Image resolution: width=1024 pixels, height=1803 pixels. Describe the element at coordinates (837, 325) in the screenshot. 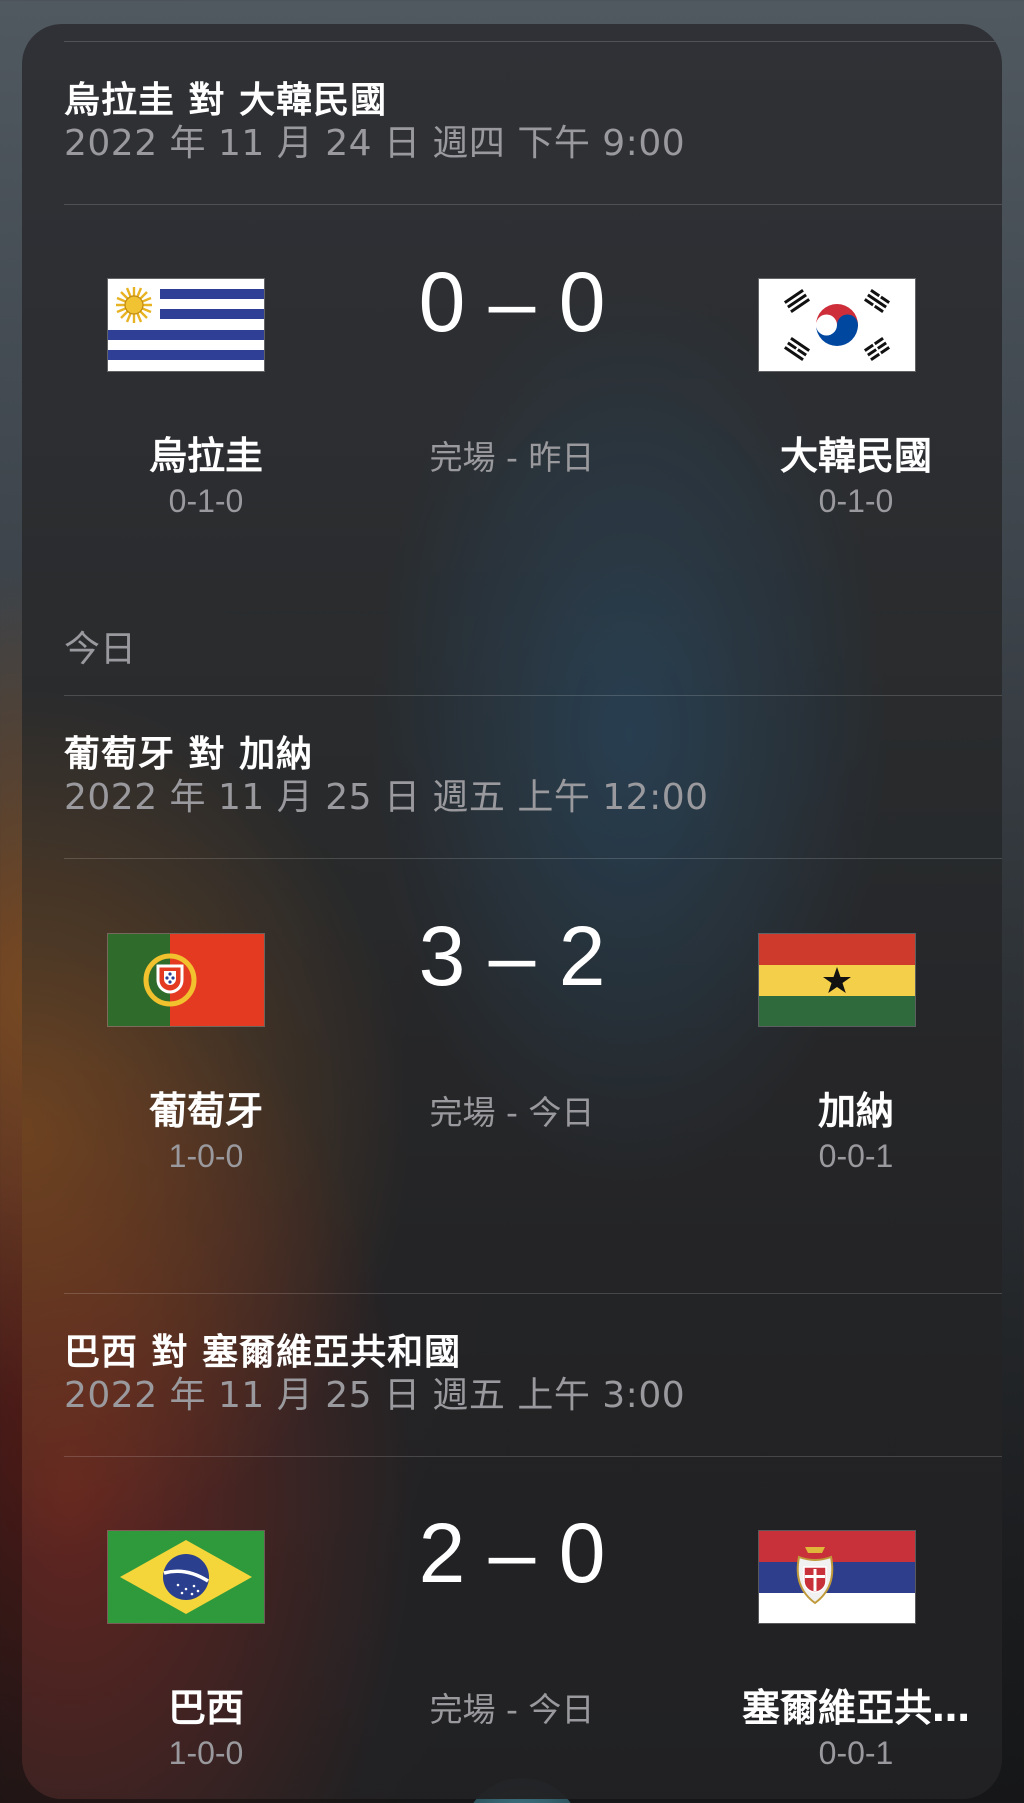

I see `south-korea-flag-icon` at that location.